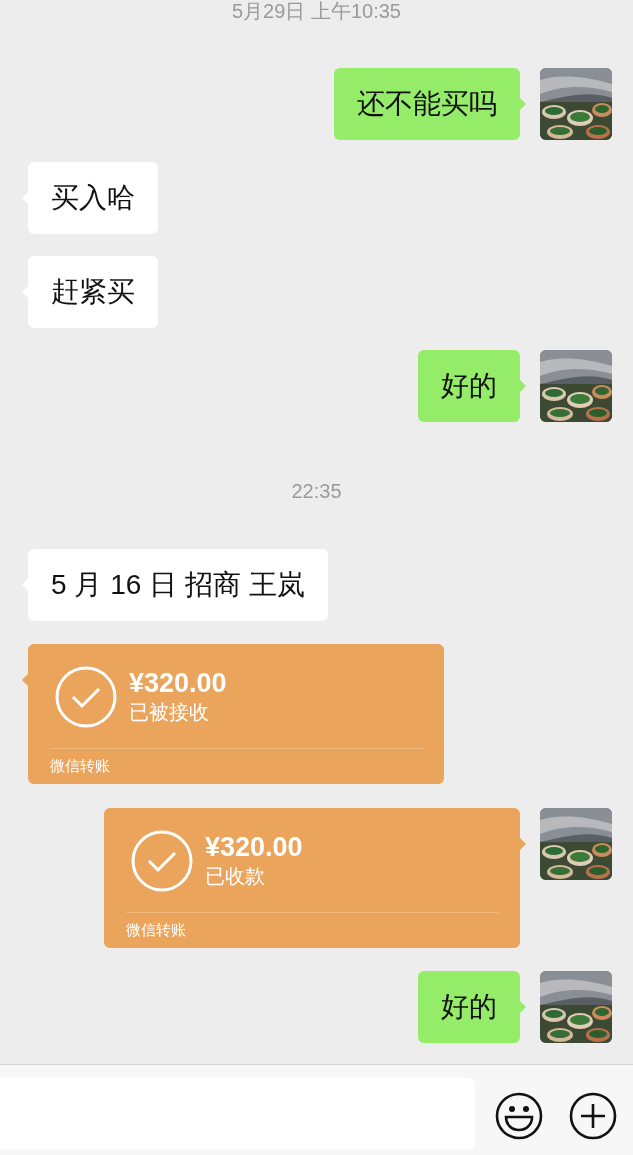  What do you see at coordinates (312, 878) in the screenshot?
I see `transfer-card: ¥320.00 已收款 微信转账` at bounding box center [312, 878].